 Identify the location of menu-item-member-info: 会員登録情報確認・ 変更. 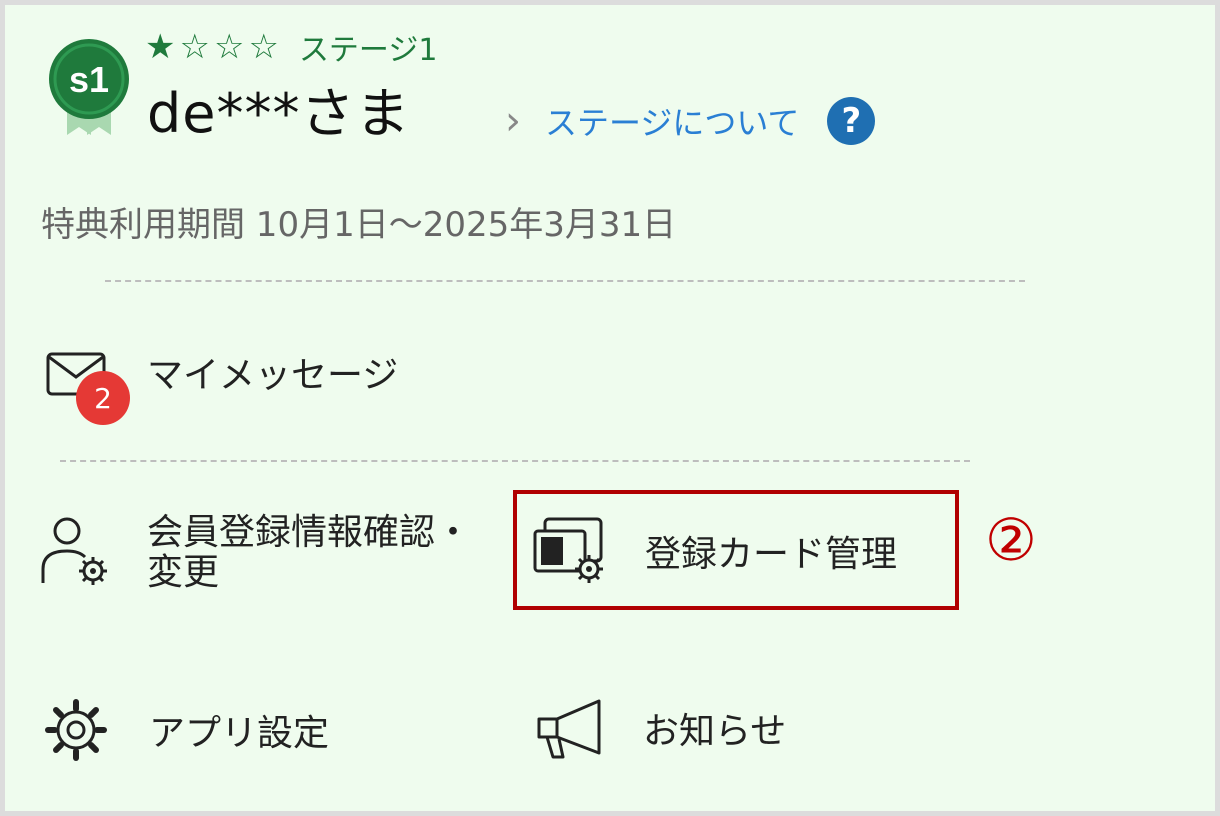
(255, 553).